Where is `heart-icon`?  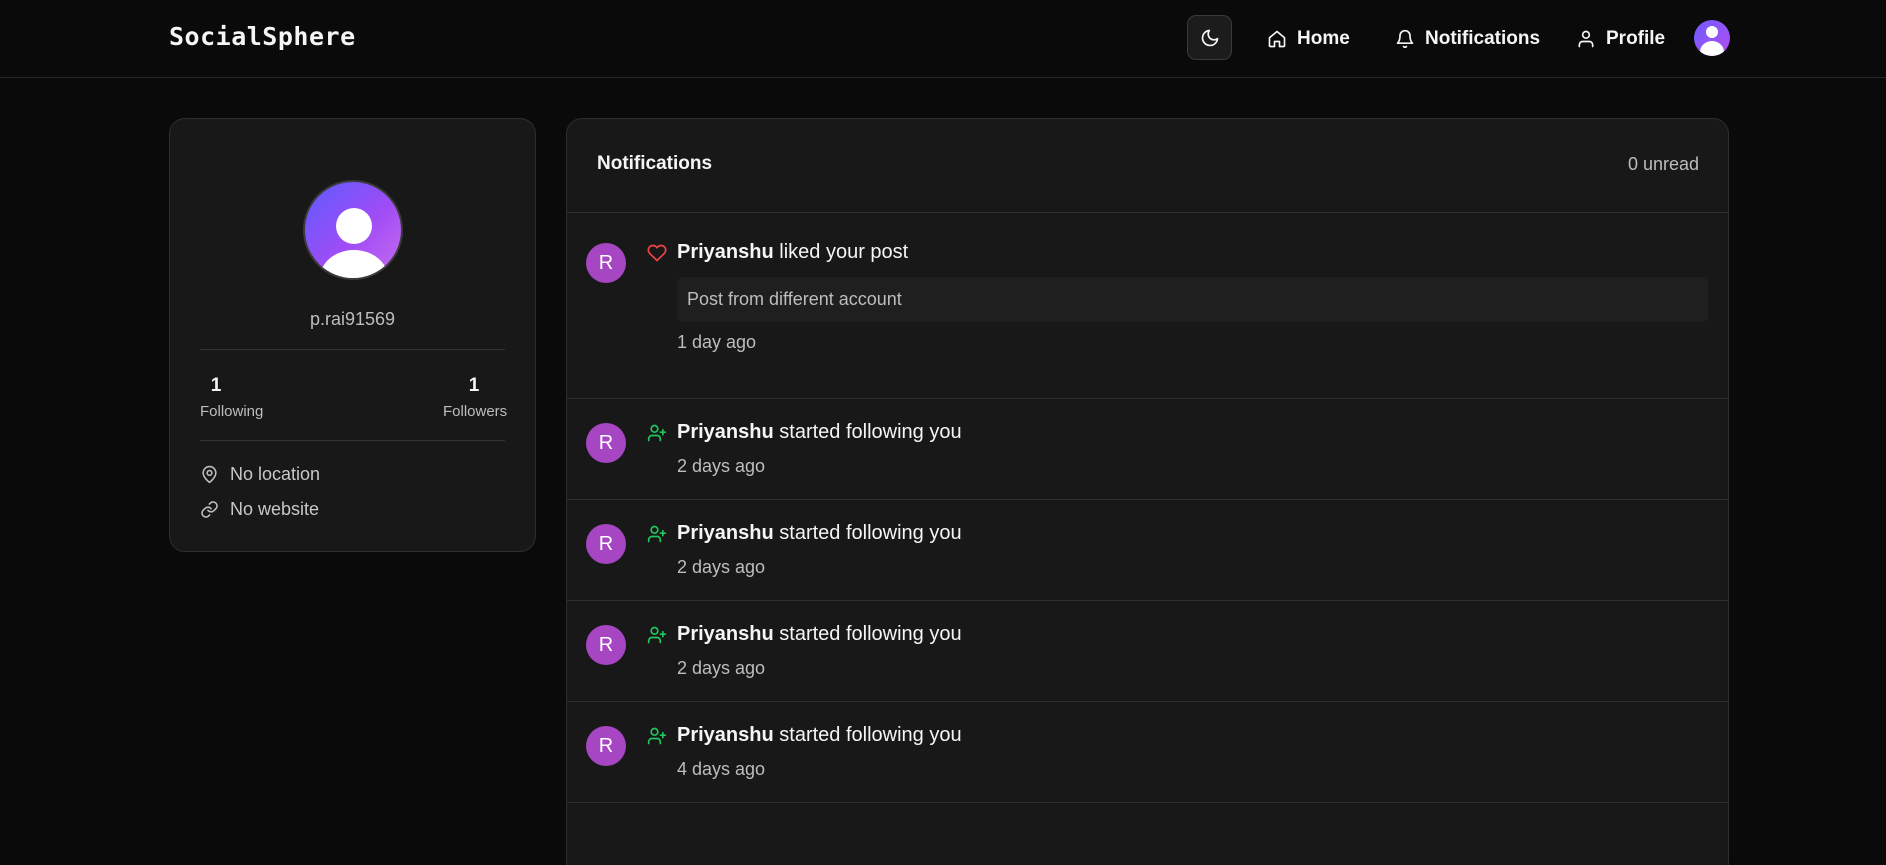 heart-icon is located at coordinates (657, 253).